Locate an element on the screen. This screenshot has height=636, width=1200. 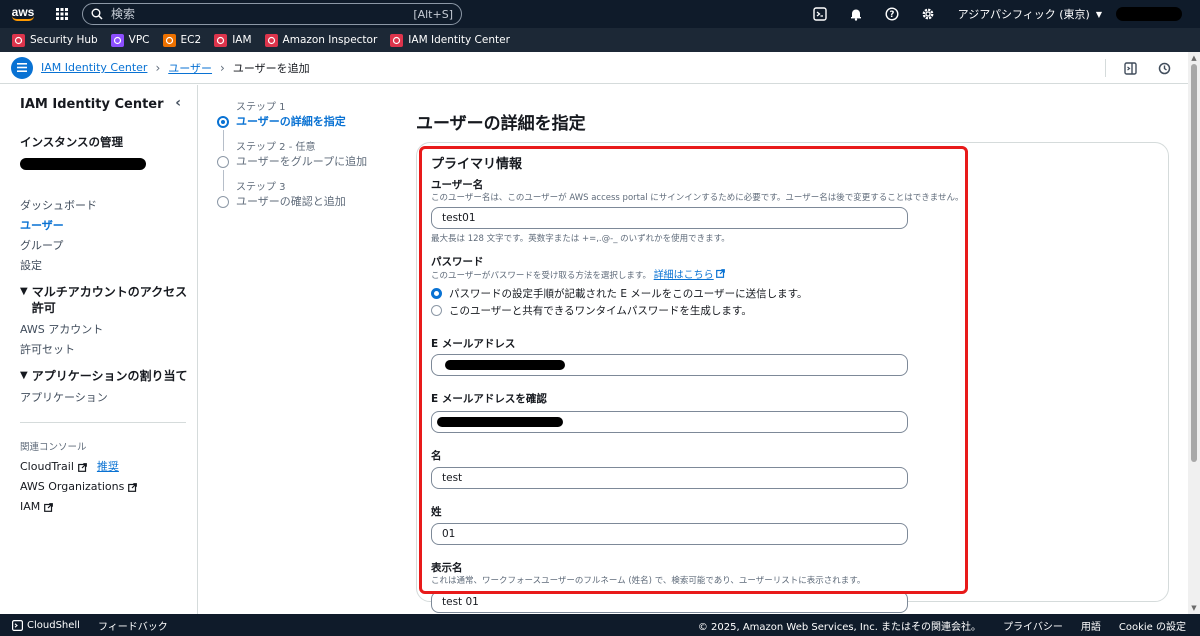
services-grid-icon is located at coordinates (62, 14).